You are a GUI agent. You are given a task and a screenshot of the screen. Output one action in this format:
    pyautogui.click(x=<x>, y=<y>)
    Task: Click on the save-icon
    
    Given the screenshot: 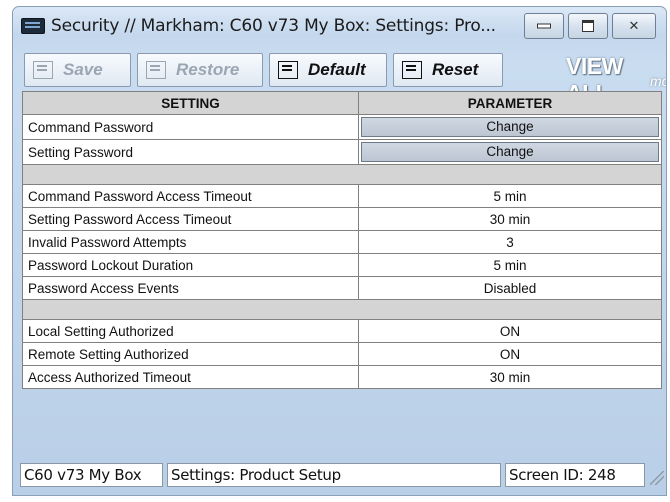 What is the action you would take?
    pyautogui.click(x=43, y=70)
    